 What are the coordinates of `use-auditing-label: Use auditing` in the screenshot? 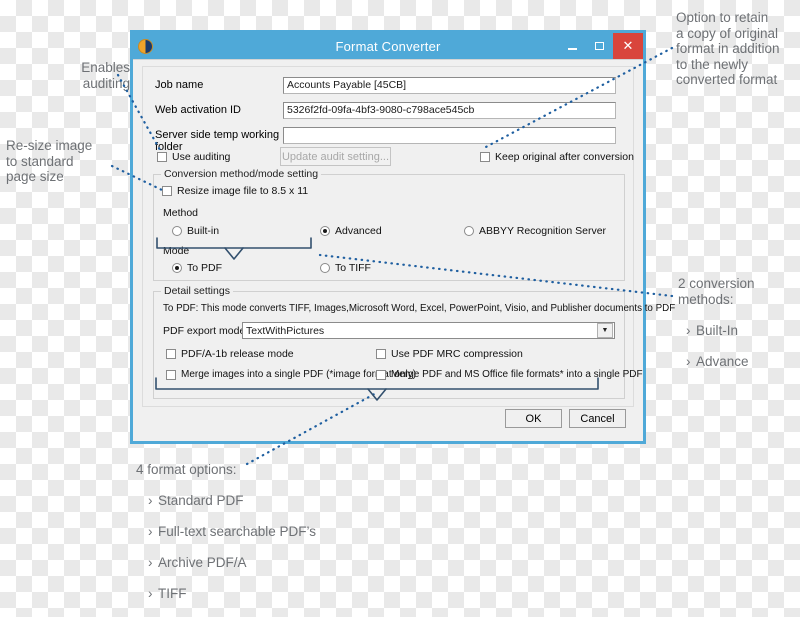 It's located at (201, 157).